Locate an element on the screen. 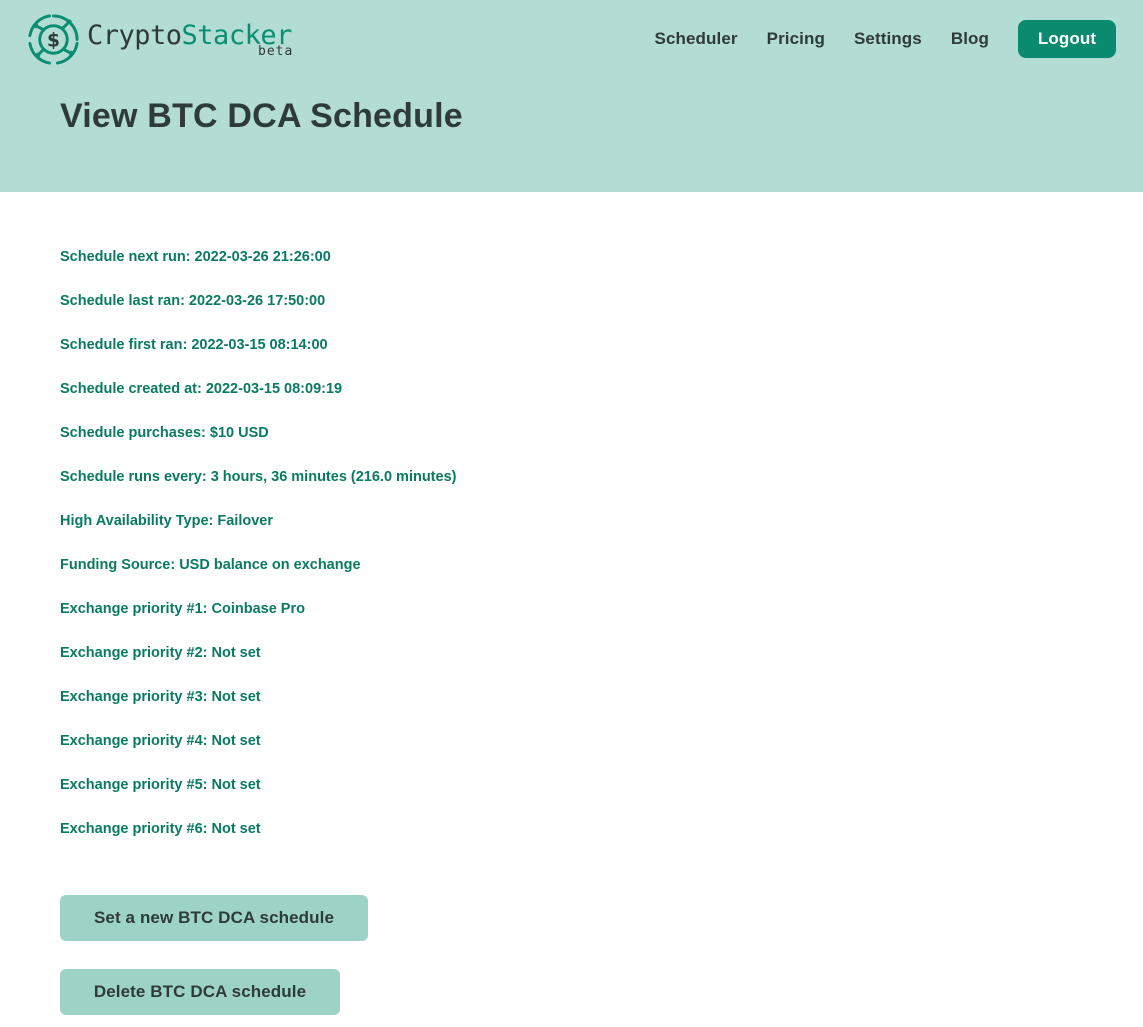 This screenshot has width=1143, height=1027. set-new-schedule-button: Set a new BTC DCA schedule is located at coordinates (214, 918).